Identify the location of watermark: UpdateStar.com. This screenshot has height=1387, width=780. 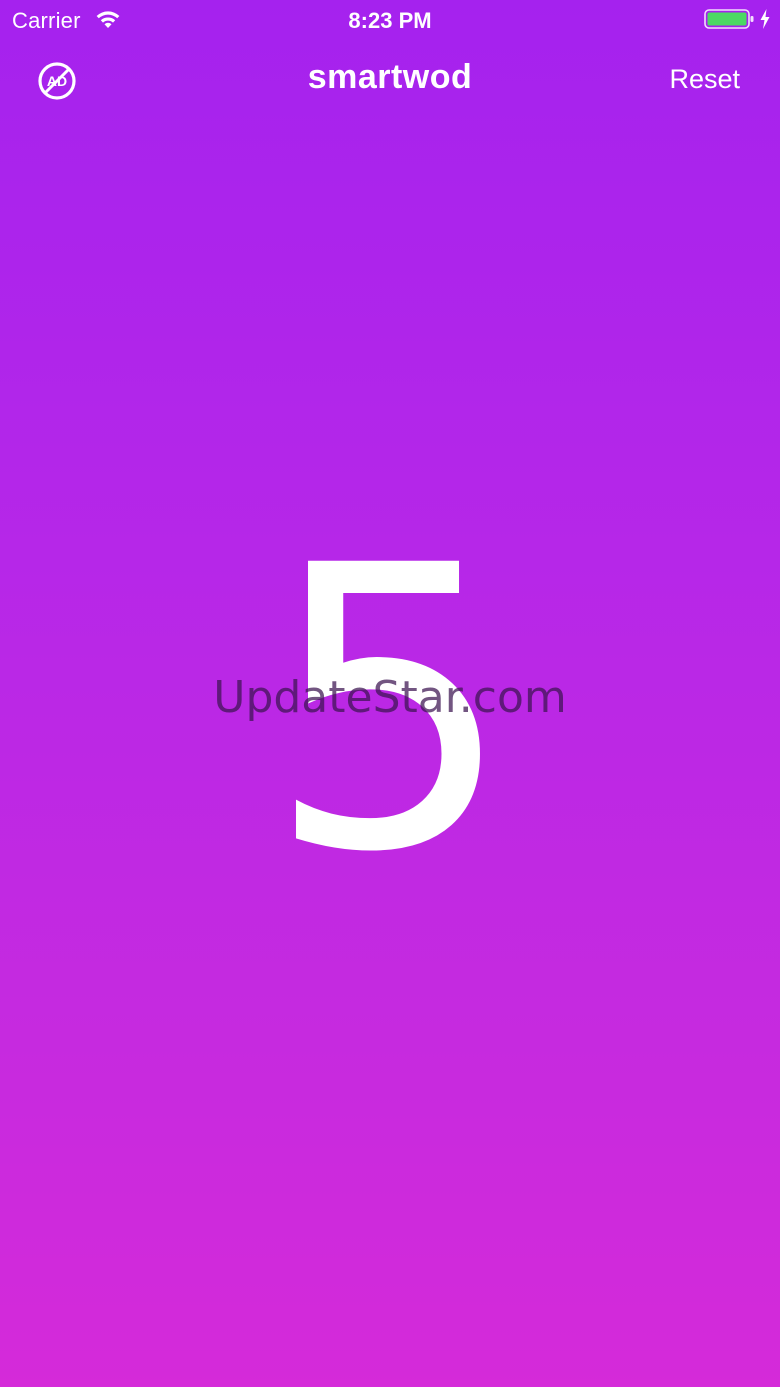
(390, 697).